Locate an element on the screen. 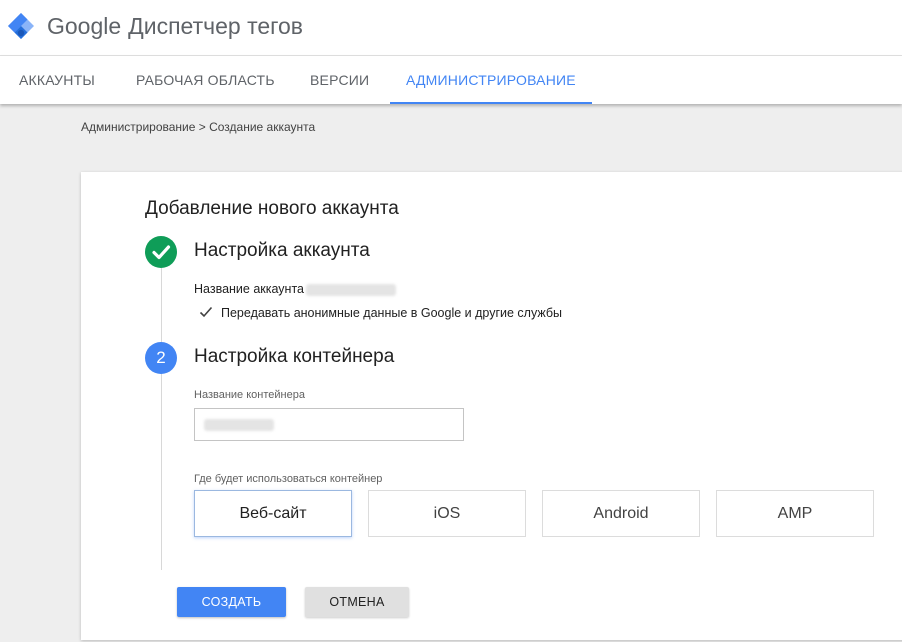  container-usage-label: Где будет использоваться контейнер is located at coordinates (288, 479).